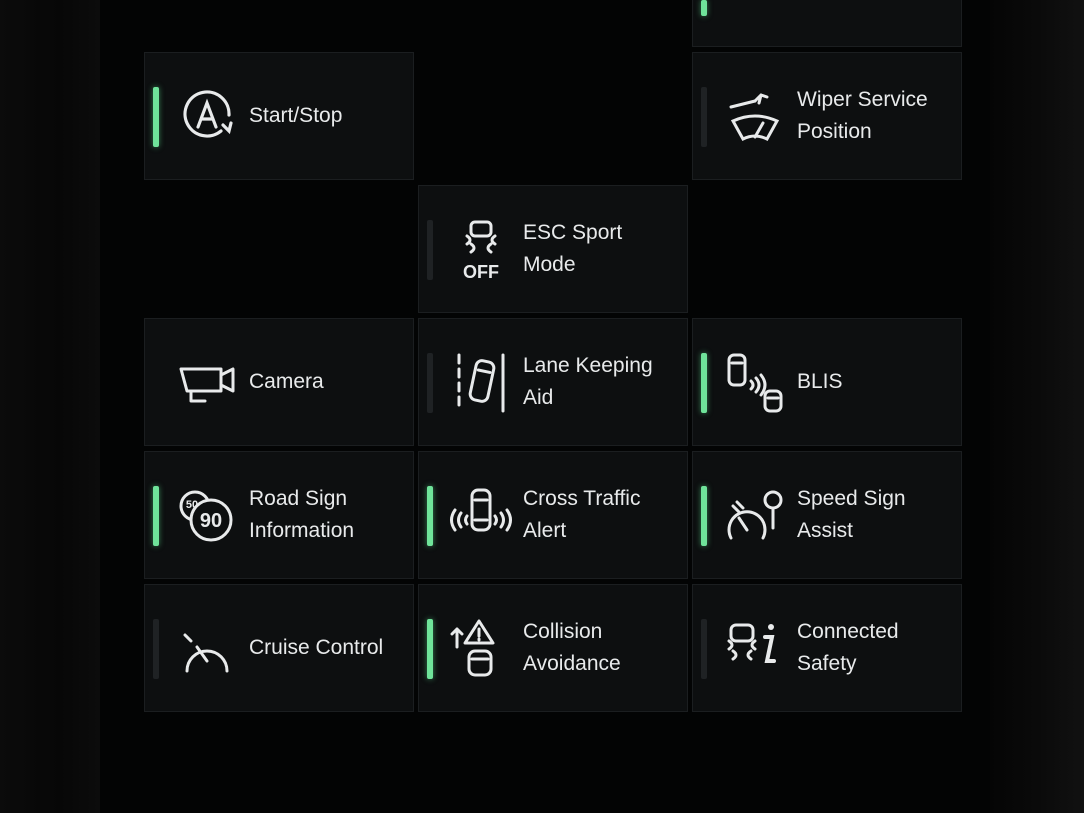 Image resolution: width=1084 pixels, height=813 pixels. I want to click on display-bezel-left, so click(50, 406).